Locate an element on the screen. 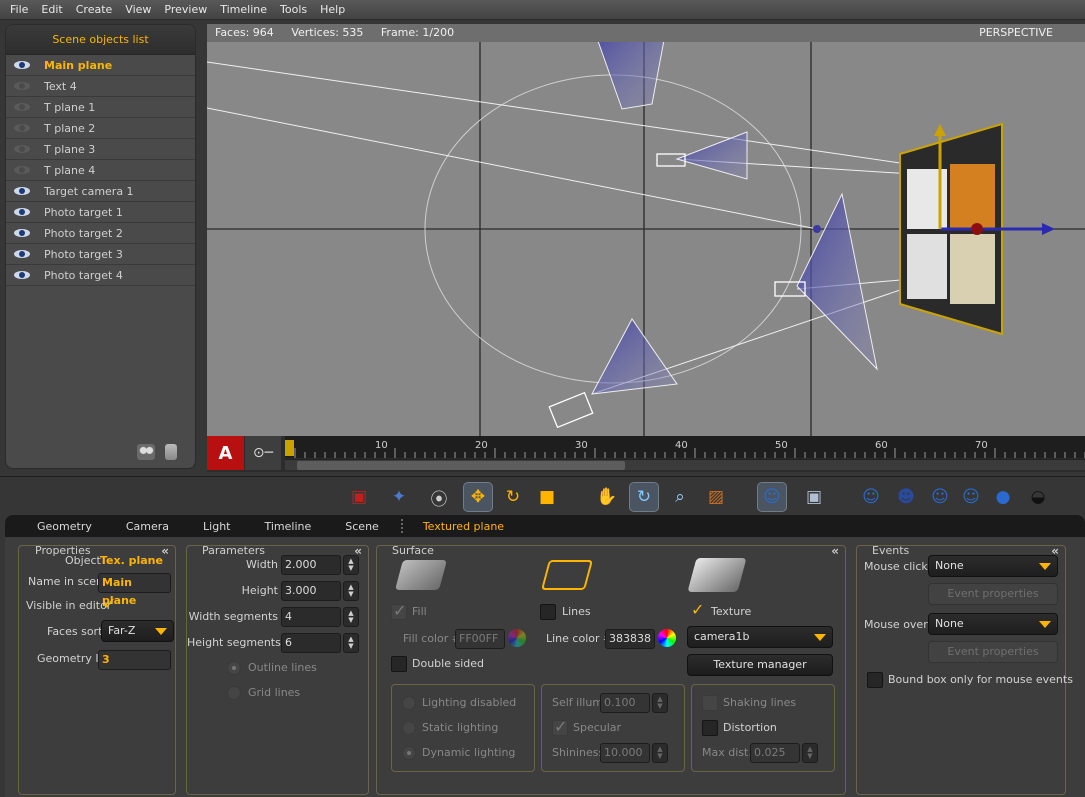 This screenshot has width=1085, height=797. timeline-scrollbar is located at coordinates (685, 464).